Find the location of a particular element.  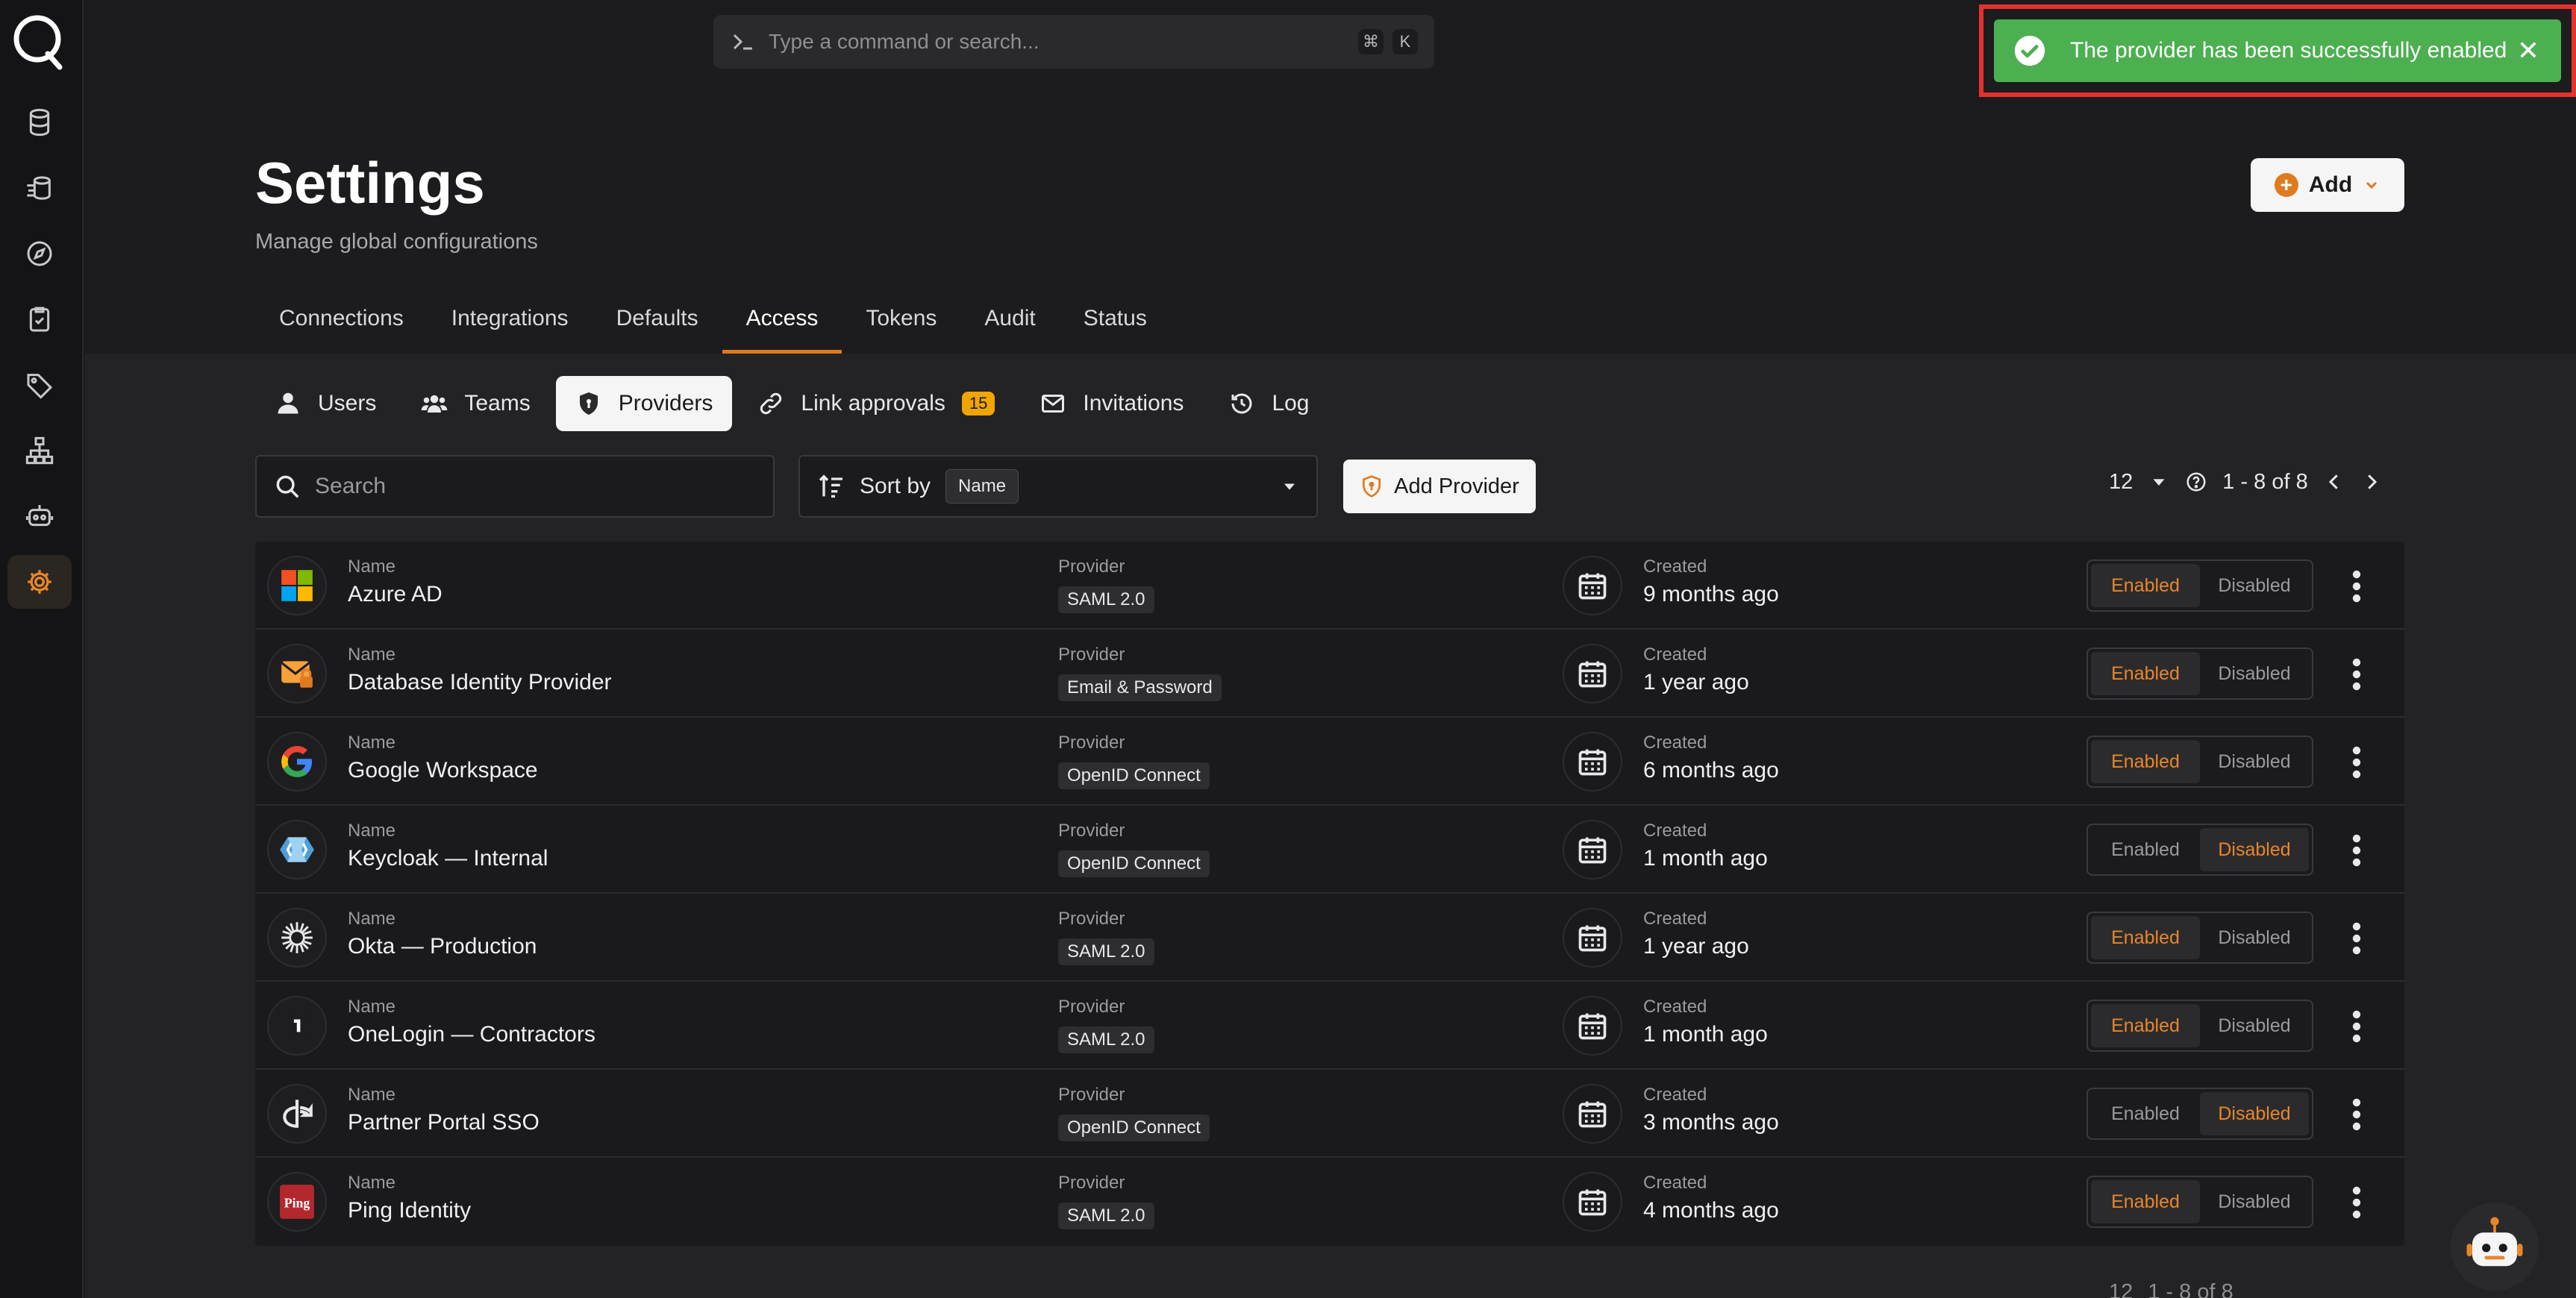

page-size-value: 12 is located at coordinates (2121, 483).